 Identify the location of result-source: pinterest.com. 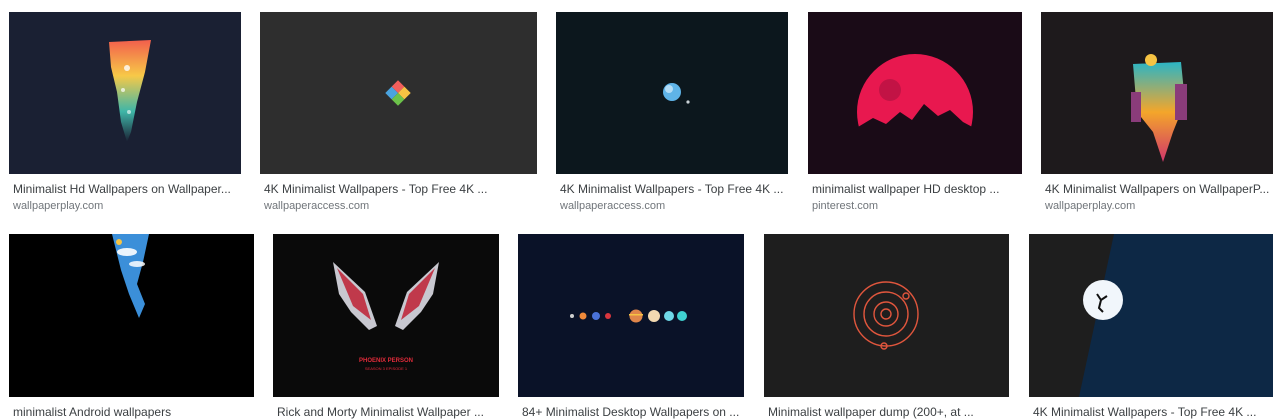
(845, 206).